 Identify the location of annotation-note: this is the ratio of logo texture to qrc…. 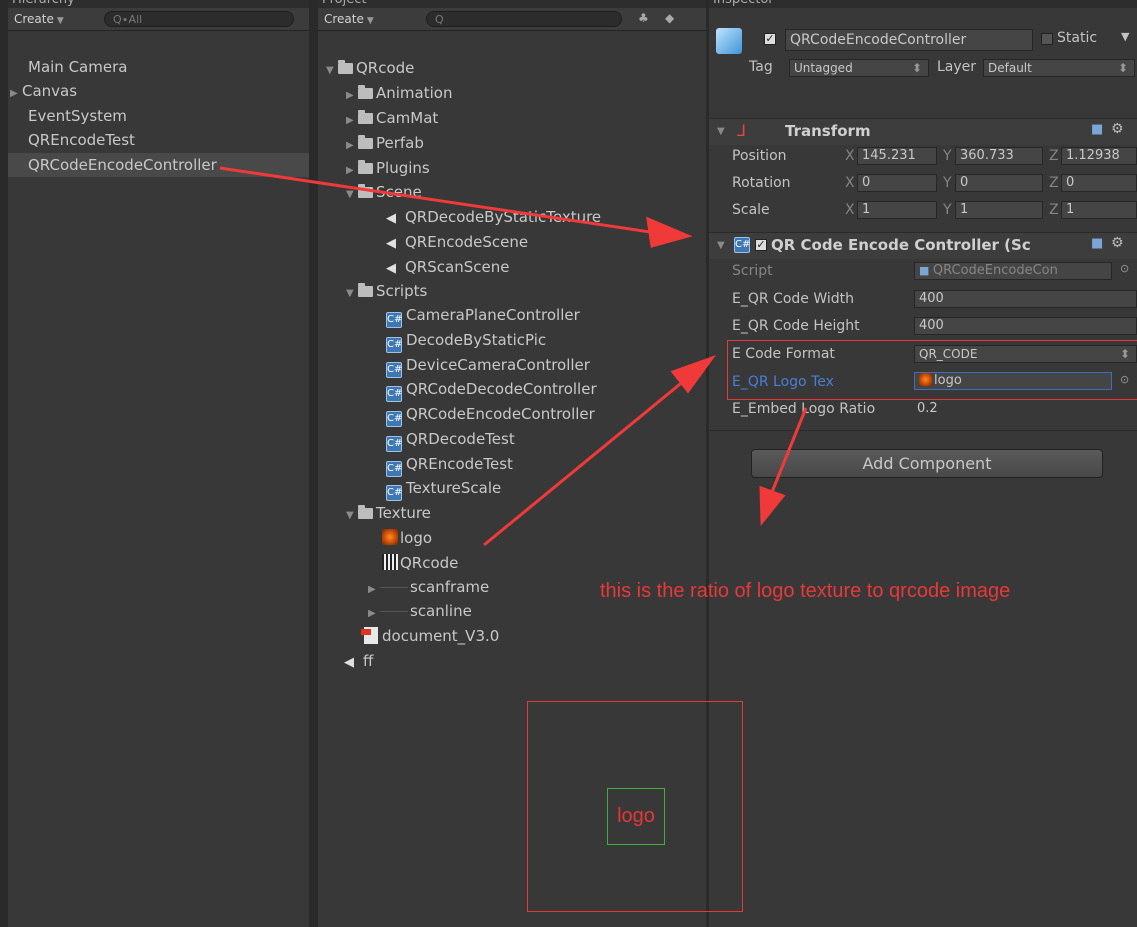
(805, 591).